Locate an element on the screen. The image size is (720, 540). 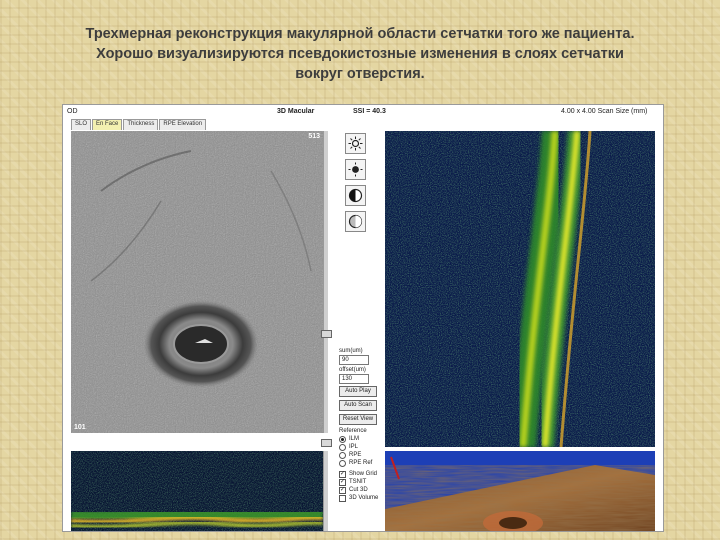
auto-play-button: Auto Play is located at coordinates (358, 391).